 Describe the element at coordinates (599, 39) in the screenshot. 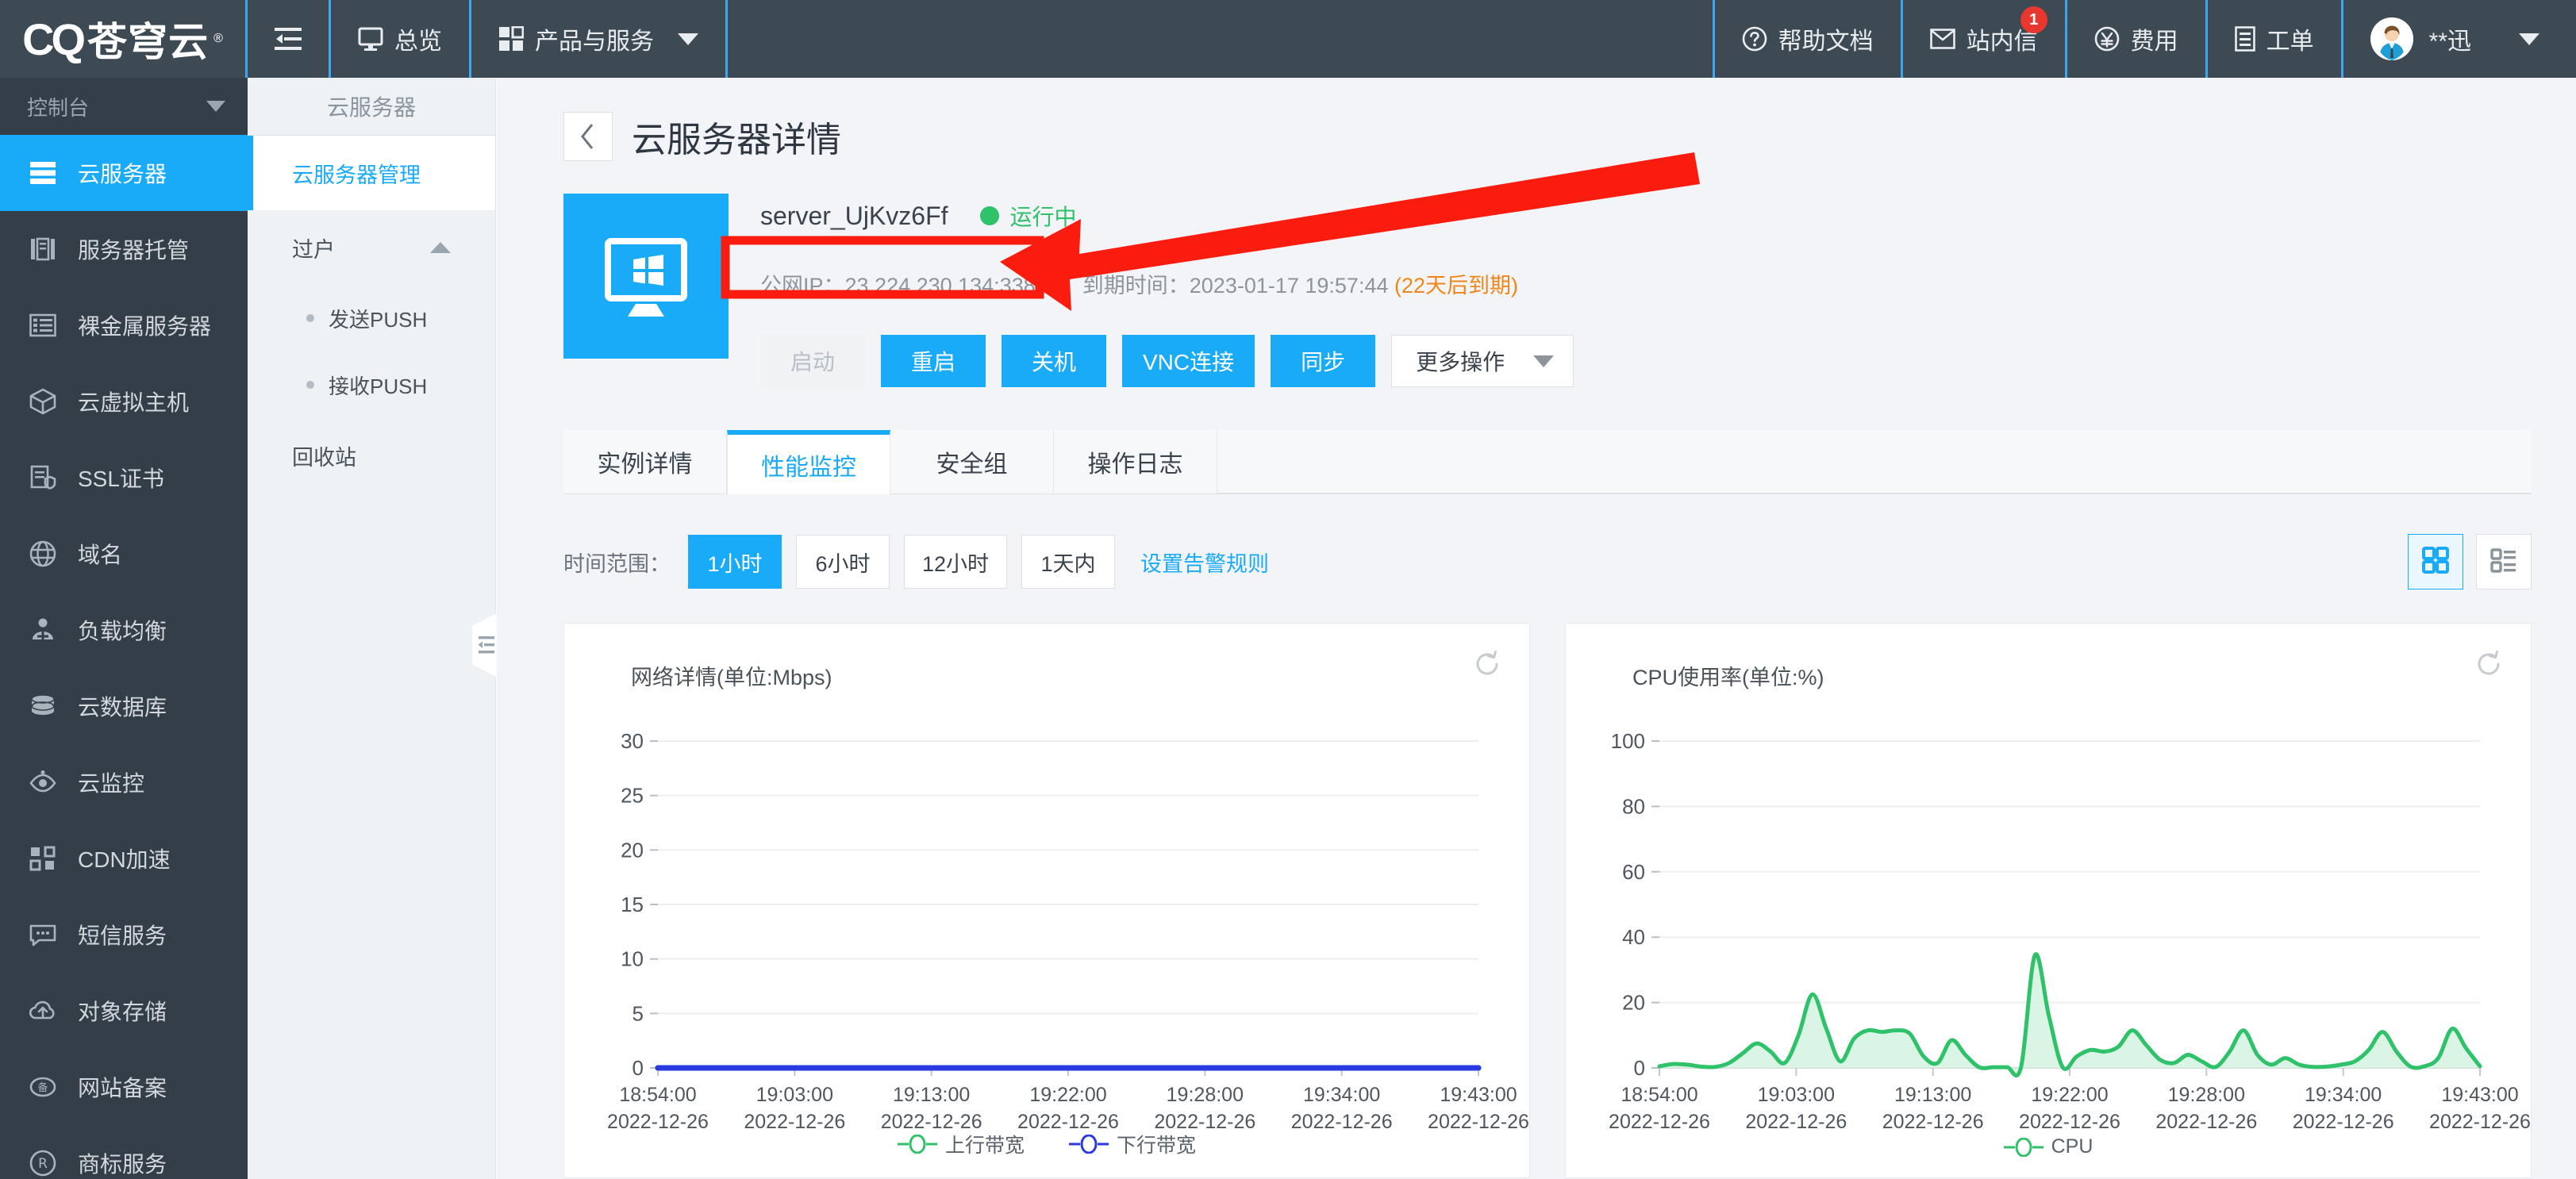

I see `nav-products: 产品与服务` at that location.